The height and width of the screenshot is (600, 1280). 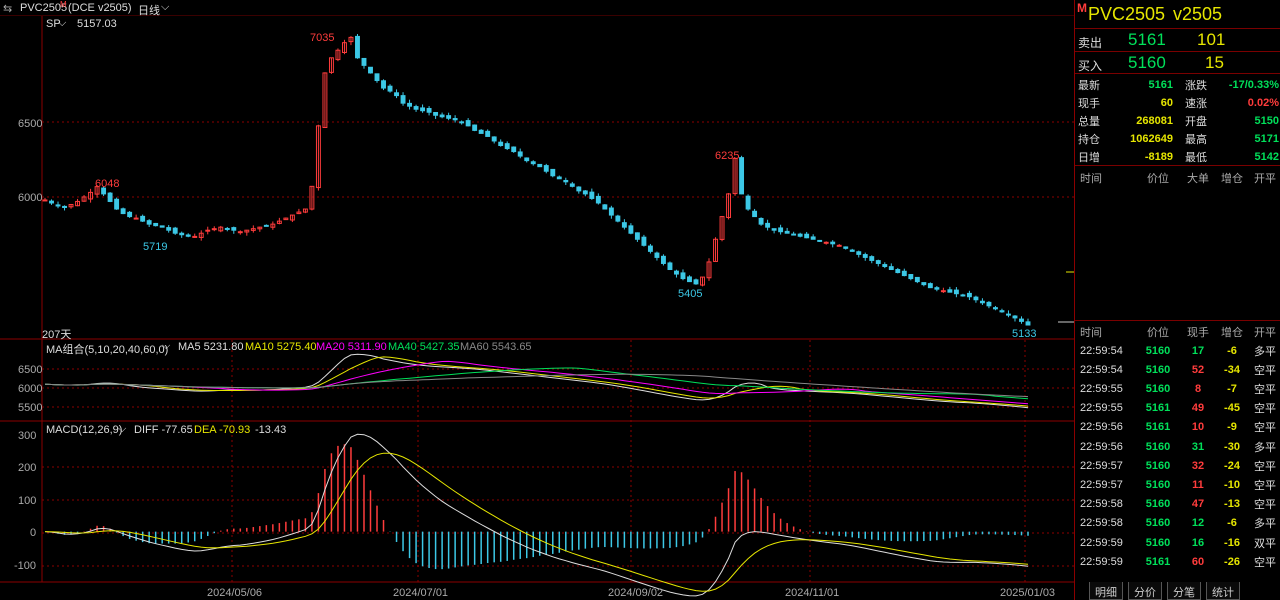 What do you see at coordinates (1196, 139) in the screenshot?
I see `stat-label: 最高` at bounding box center [1196, 139].